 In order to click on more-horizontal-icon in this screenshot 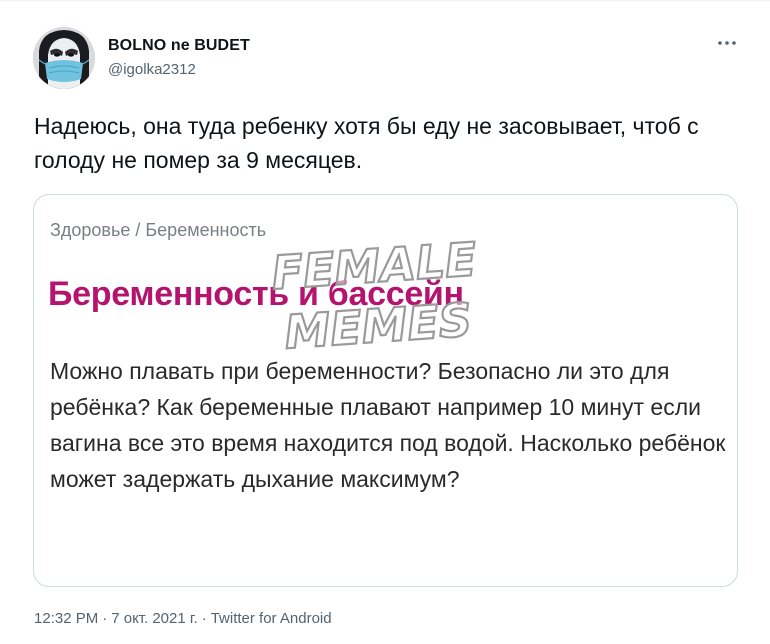, I will do `click(727, 43)`.